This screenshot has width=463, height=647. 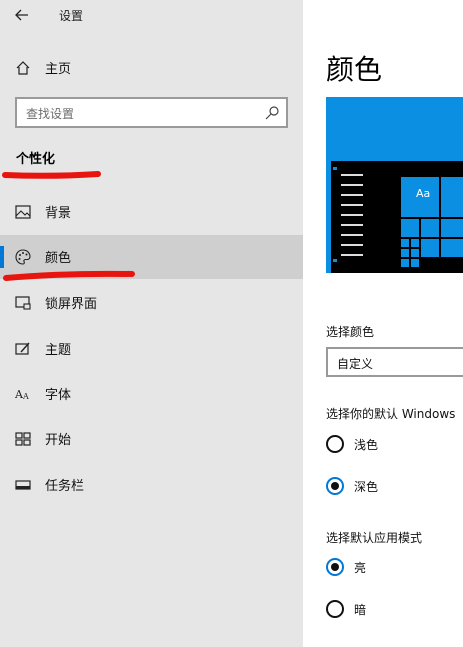 What do you see at coordinates (151, 349) in the screenshot?
I see `sidebar-item-themes: 主题` at bounding box center [151, 349].